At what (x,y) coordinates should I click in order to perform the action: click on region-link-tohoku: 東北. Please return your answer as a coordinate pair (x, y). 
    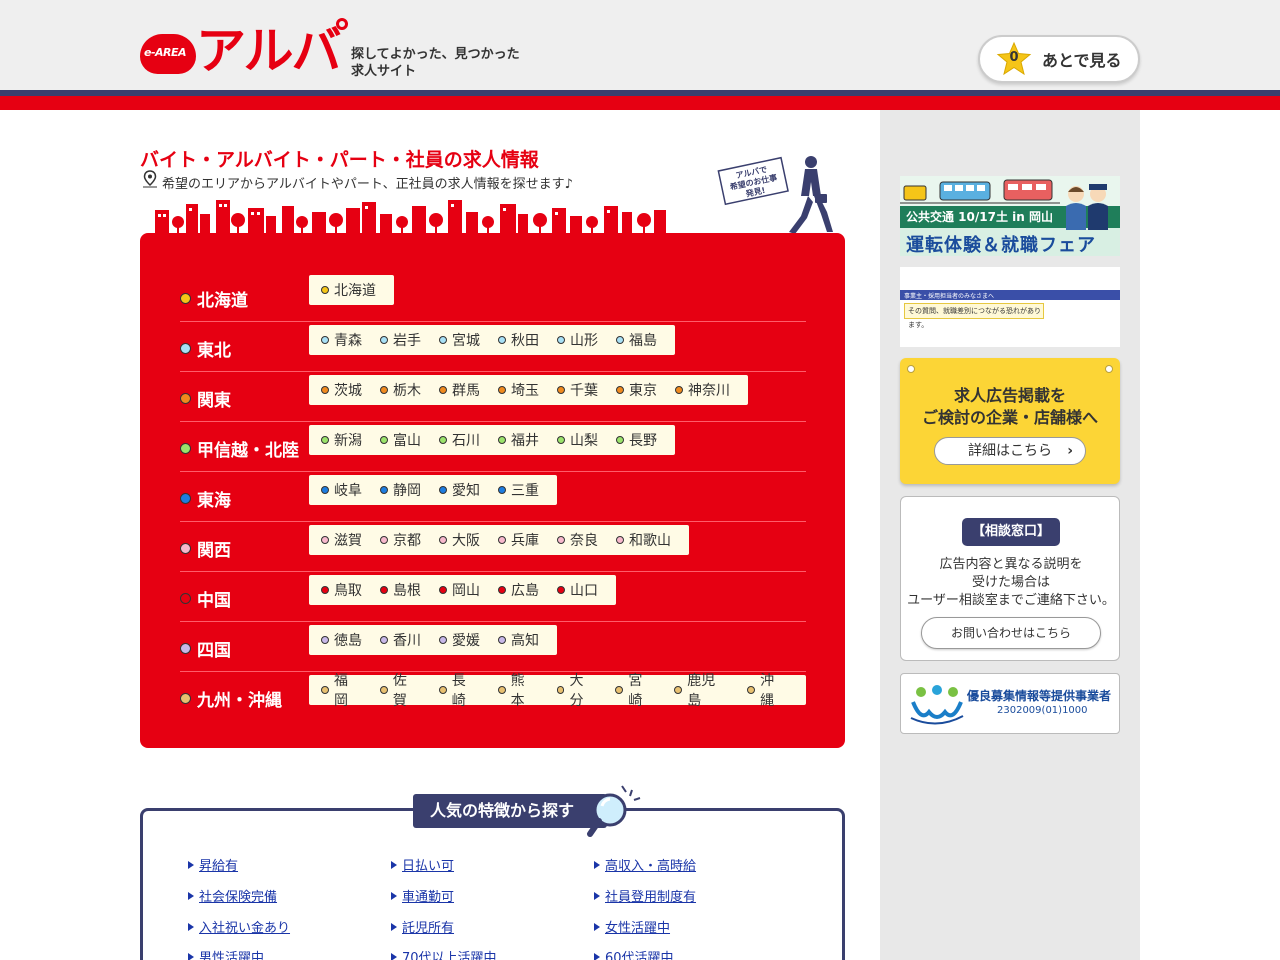
    Looking at the image, I should click on (205, 348).